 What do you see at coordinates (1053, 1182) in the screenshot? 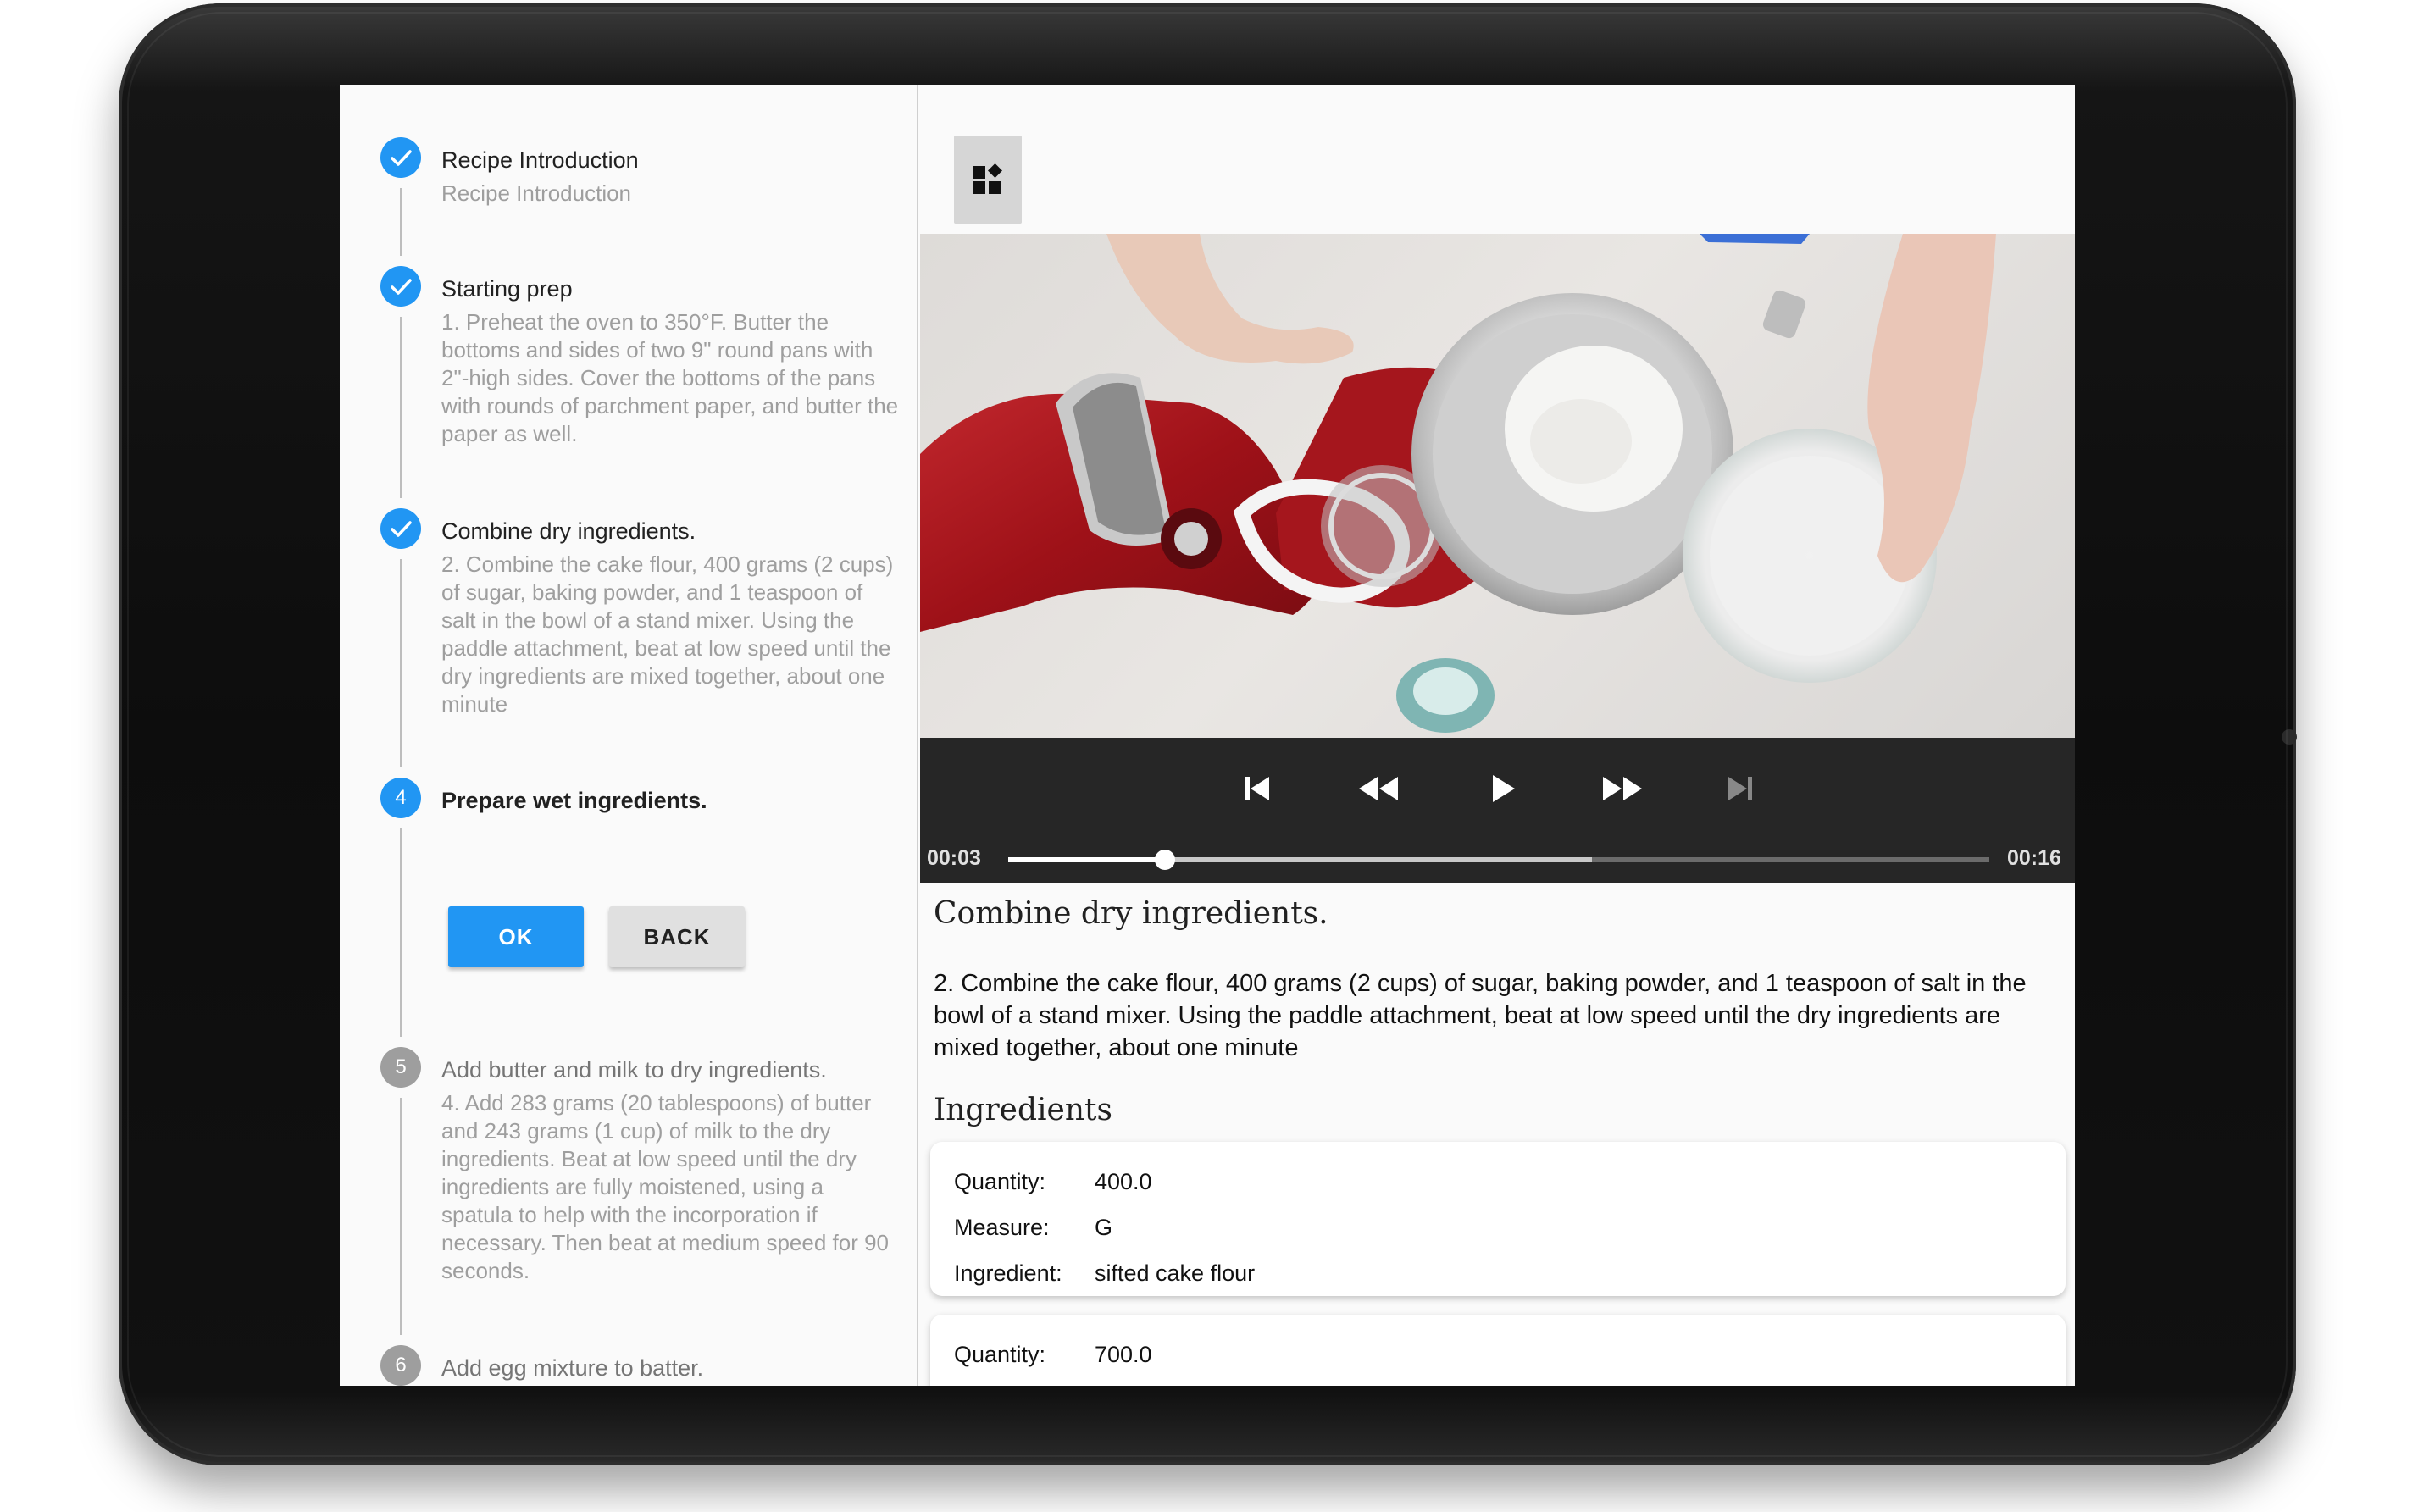
I see `ingredient-quantity-row: Quantity: 400.0` at bounding box center [1053, 1182].